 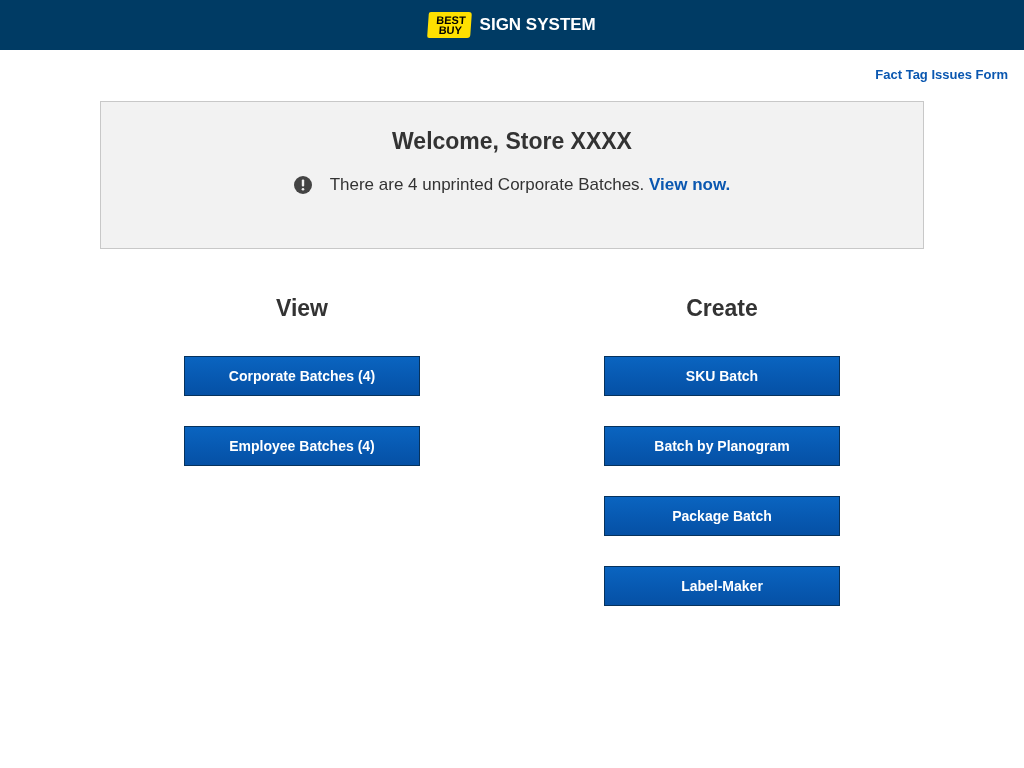 What do you see at coordinates (450, 25) in the screenshot?
I see `logo: BEST BUY` at bounding box center [450, 25].